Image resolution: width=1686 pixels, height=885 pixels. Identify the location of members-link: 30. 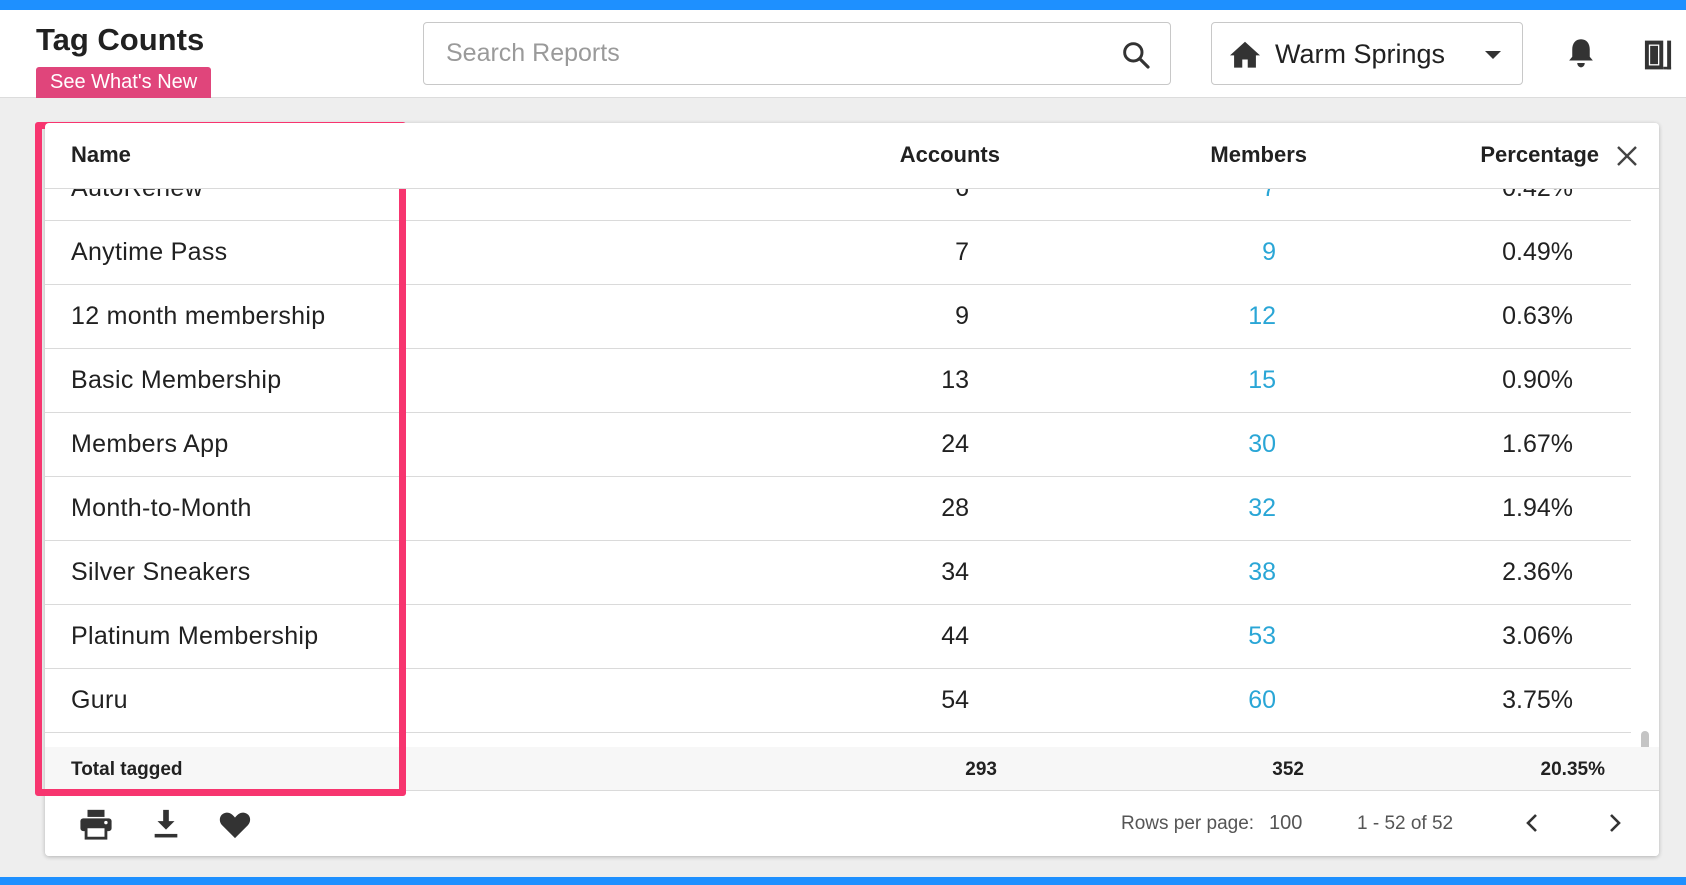
(1262, 444).